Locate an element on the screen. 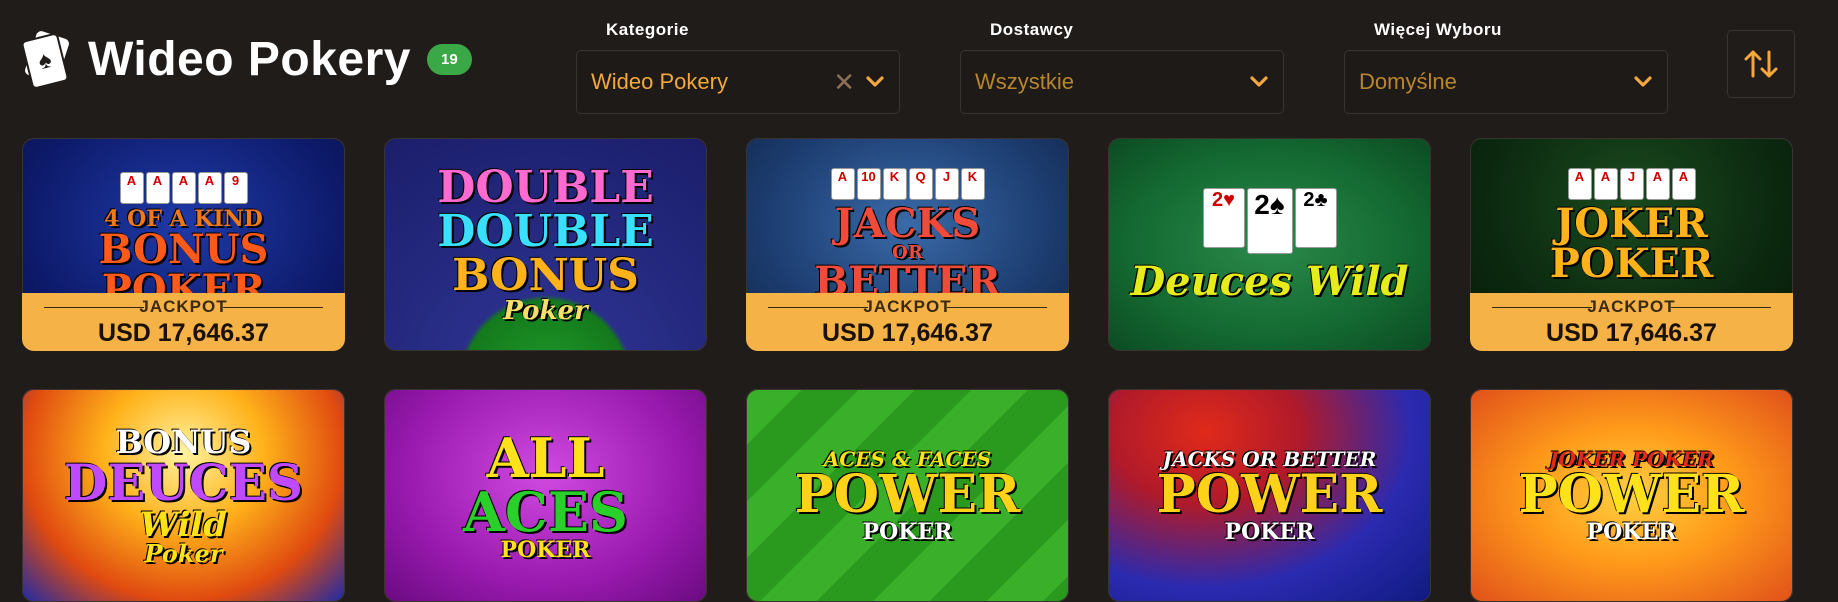 The image size is (1838, 602). game-art: DOUBLE DOUBLE BONUS Poker is located at coordinates (545, 244).